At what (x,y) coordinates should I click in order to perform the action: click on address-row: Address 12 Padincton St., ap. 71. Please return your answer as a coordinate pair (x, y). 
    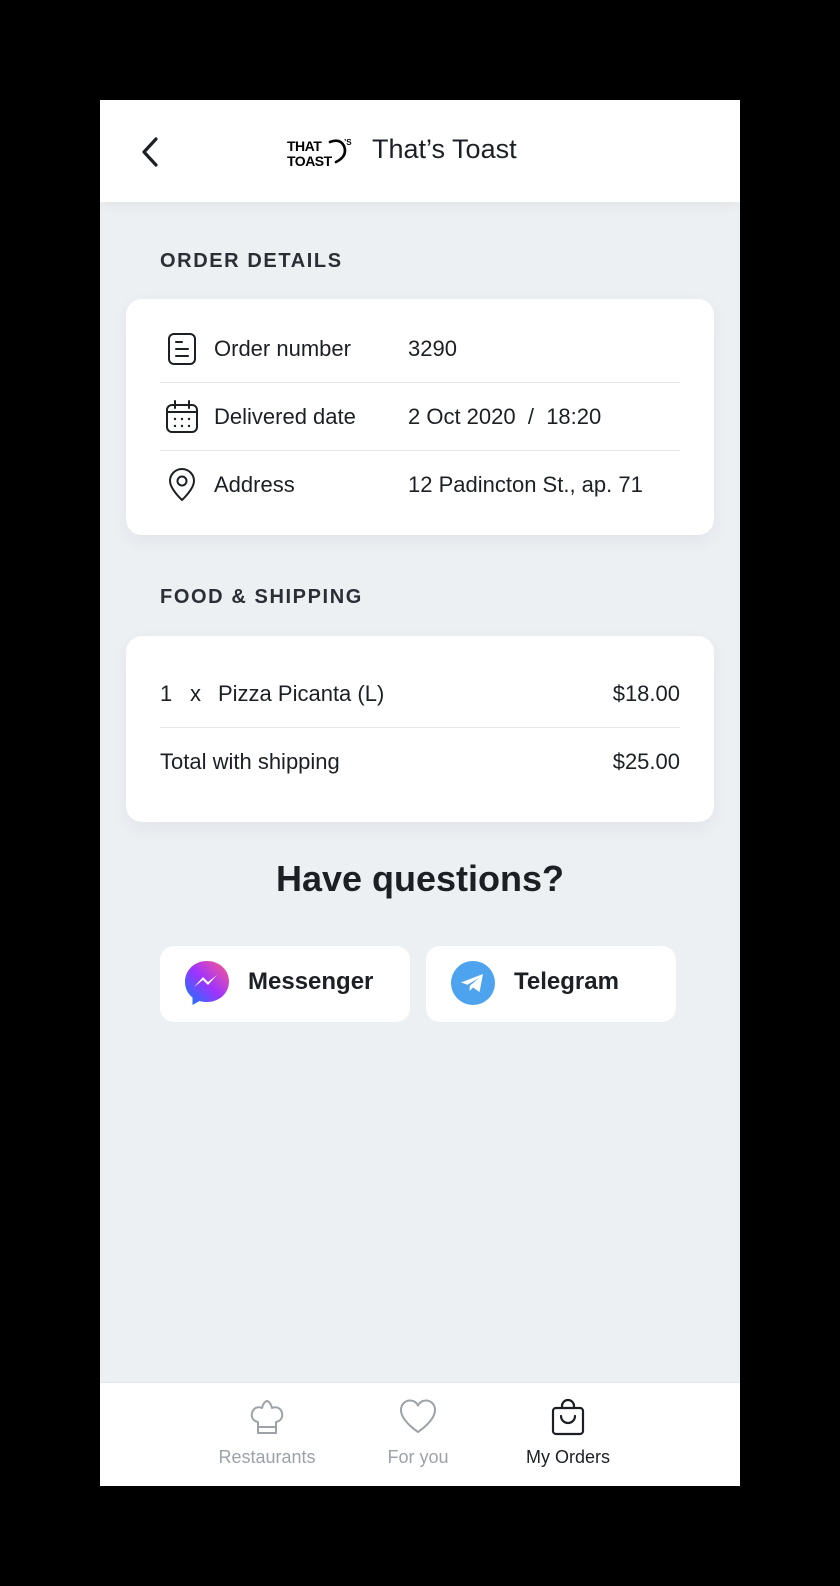
    Looking at the image, I should click on (420, 485).